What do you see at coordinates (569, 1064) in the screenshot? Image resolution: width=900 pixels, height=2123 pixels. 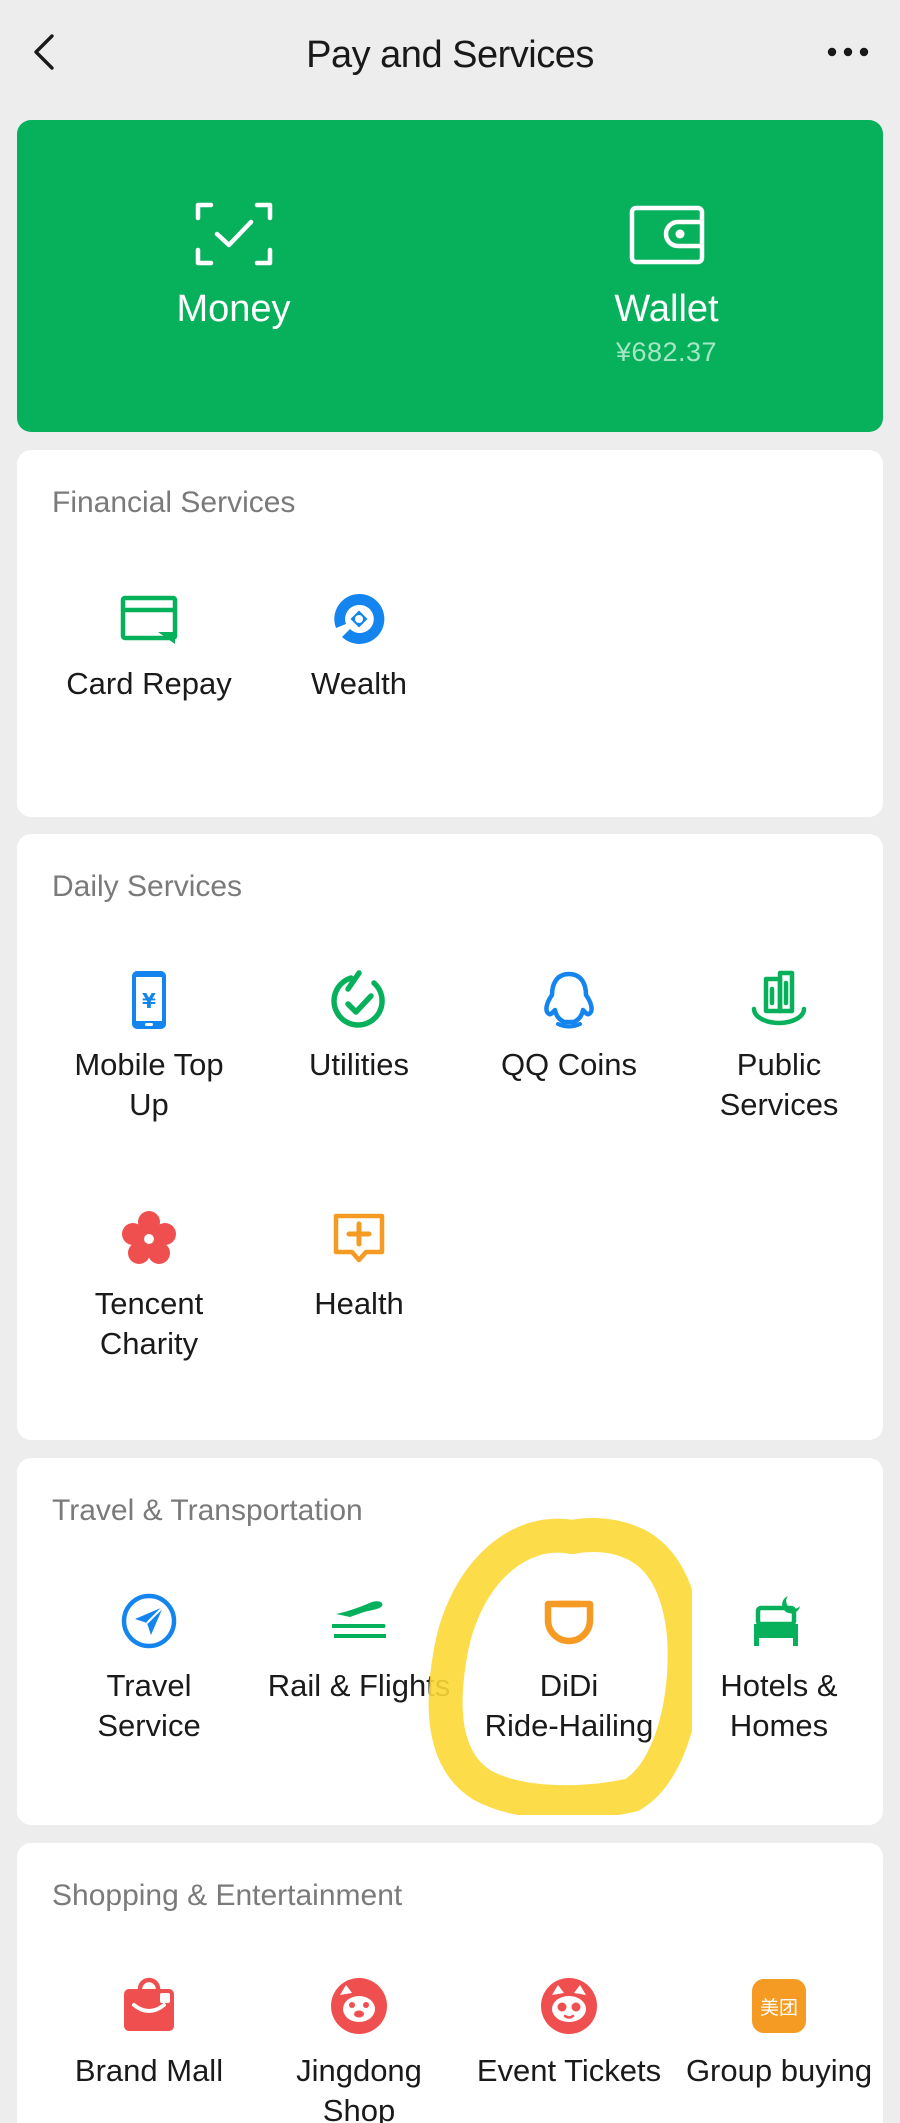 I see `qq-coins-label: QQ Coins` at bounding box center [569, 1064].